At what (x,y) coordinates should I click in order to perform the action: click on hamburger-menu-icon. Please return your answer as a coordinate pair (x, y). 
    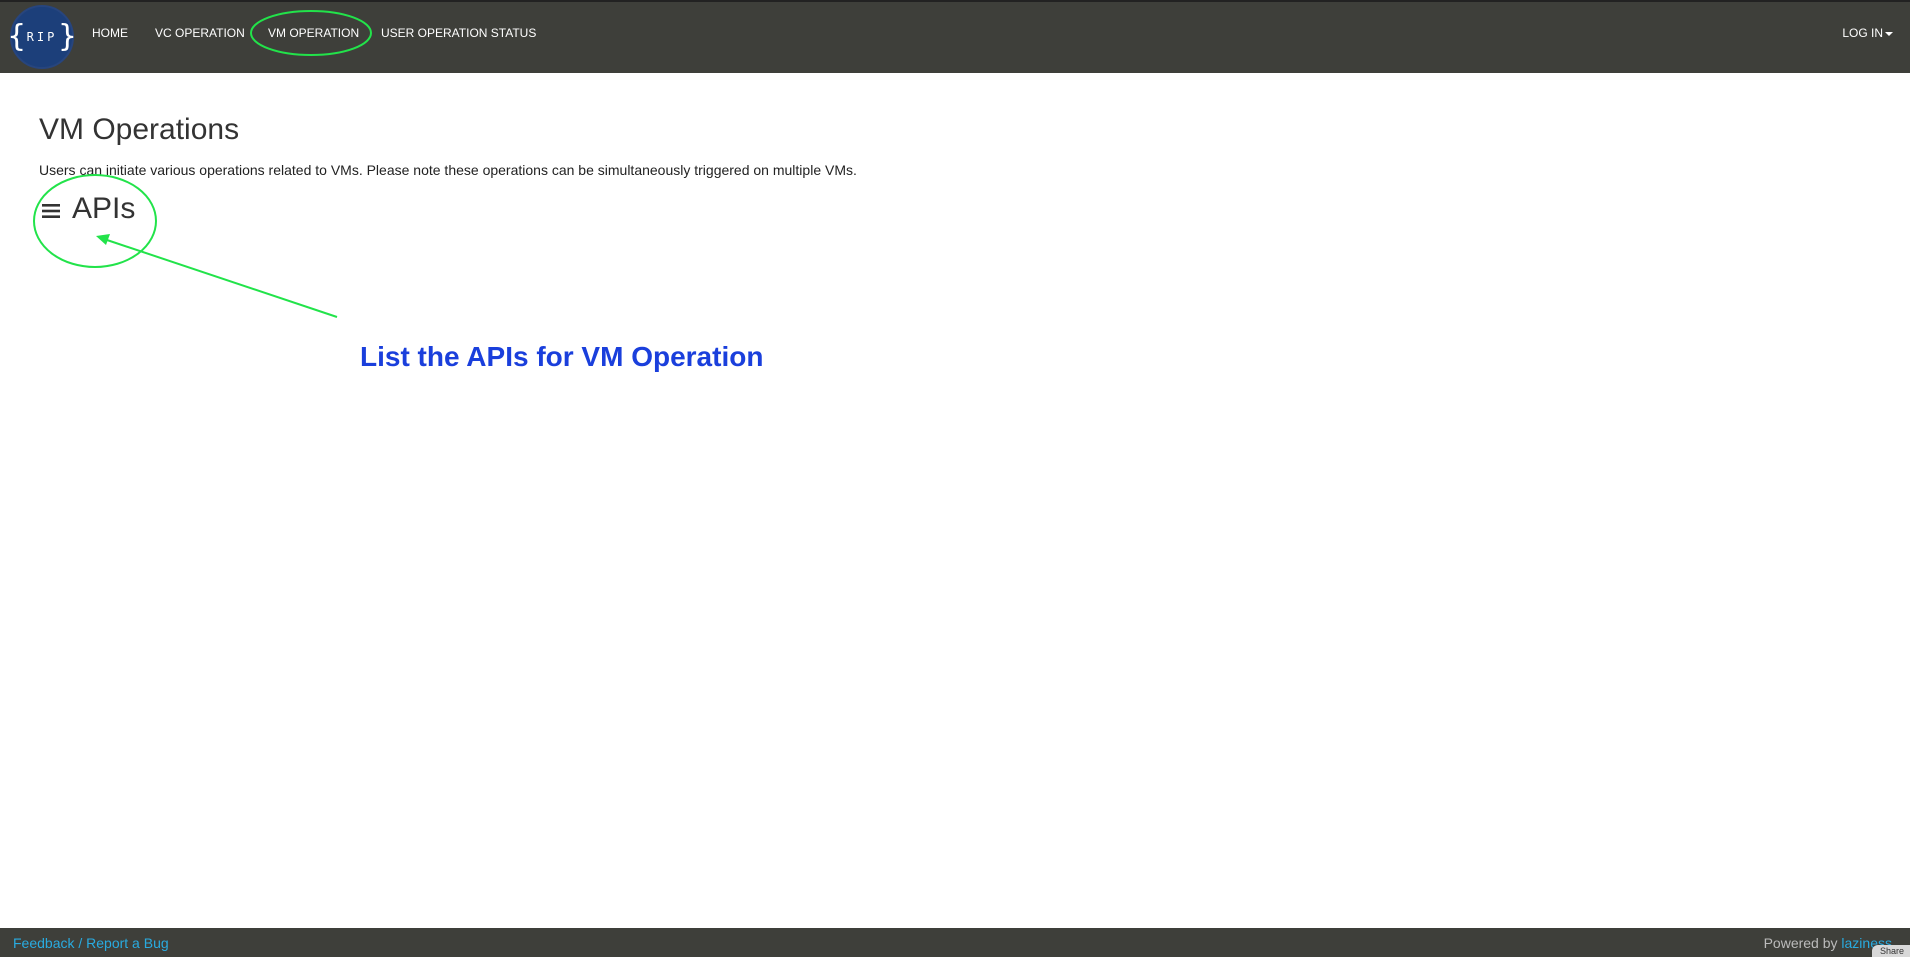
    Looking at the image, I should click on (51, 211).